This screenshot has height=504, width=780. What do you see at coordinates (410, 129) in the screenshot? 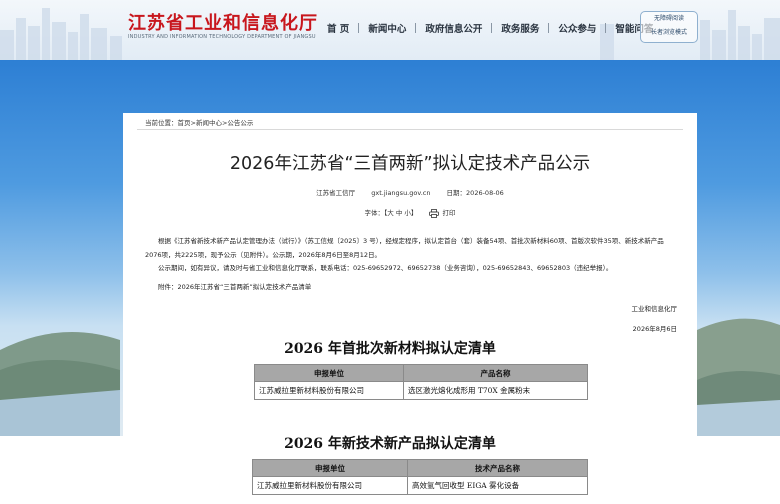
I see `breadcrumb-divider` at bounding box center [410, 129].